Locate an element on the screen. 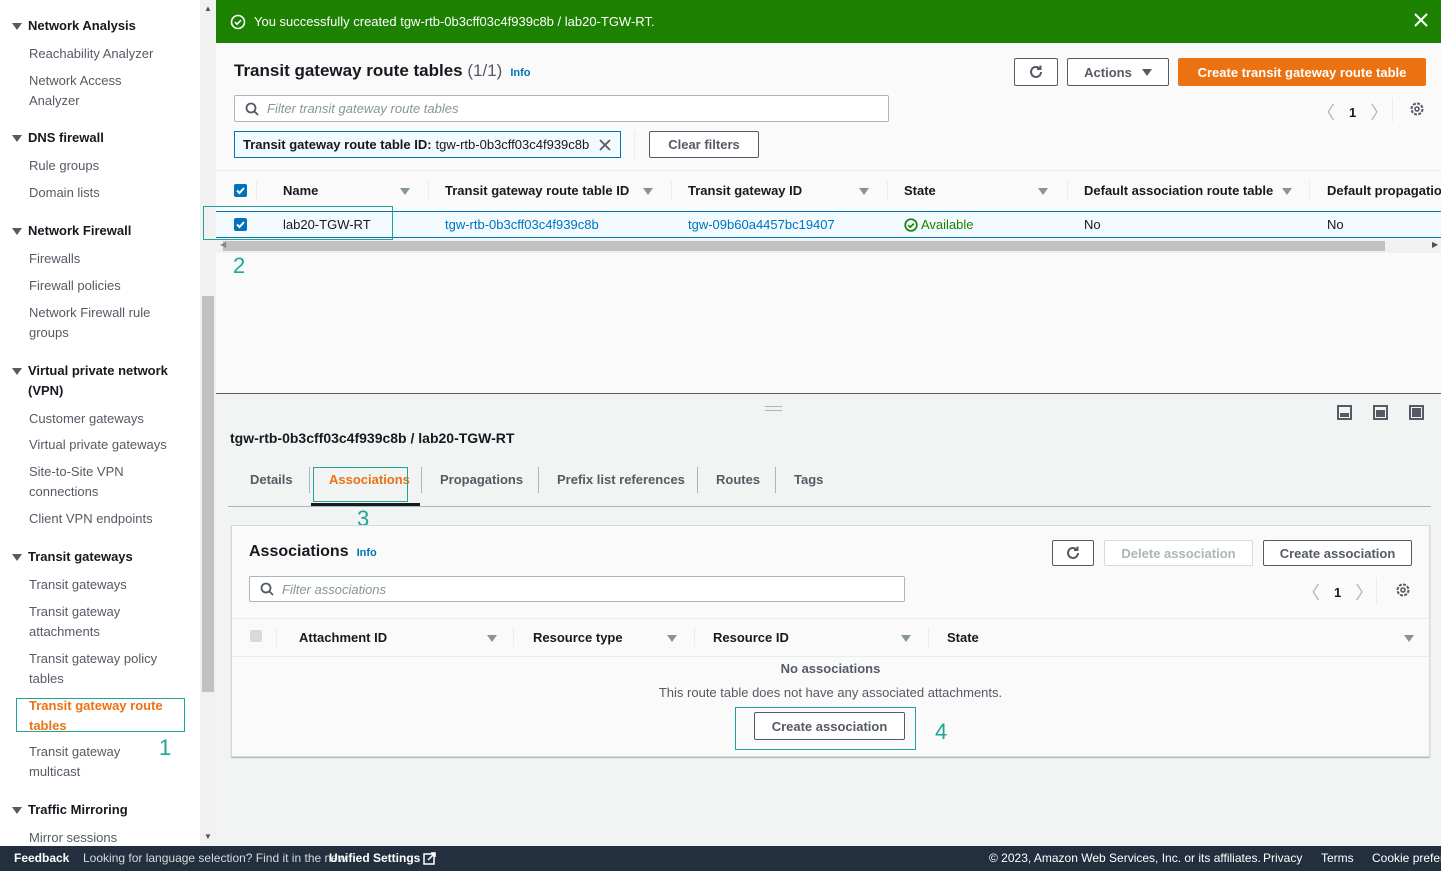 The height and width of the screenshot is (871, 1441). route-table-search-input: Filter transit gateway route tables is located at coordinates (561, 108).